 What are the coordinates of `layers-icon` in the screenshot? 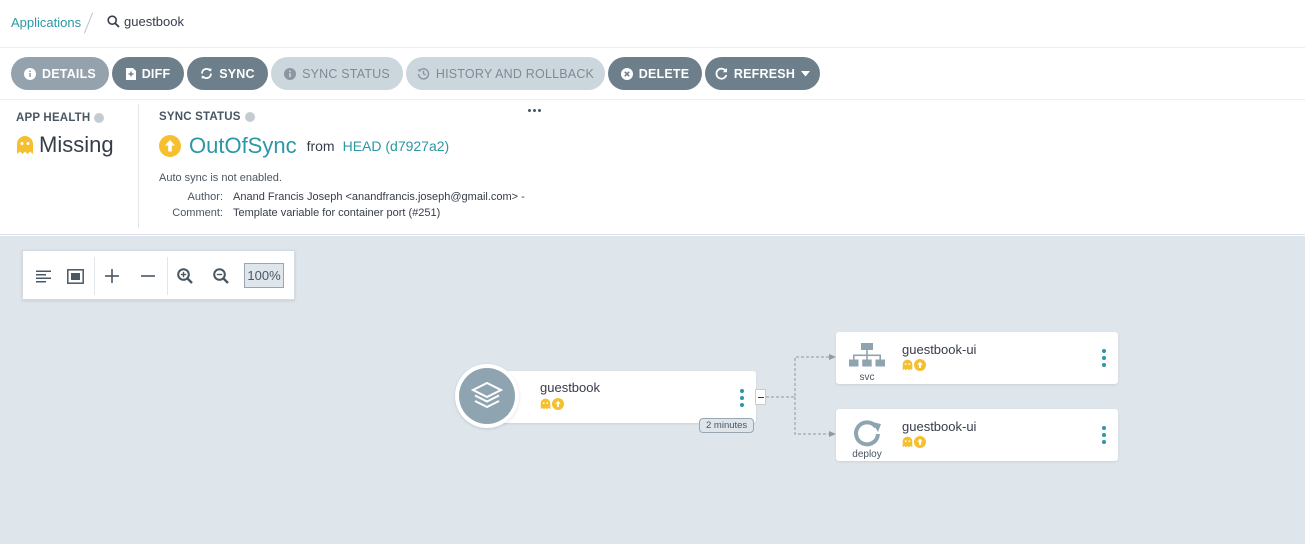 It's located at (487, 395).